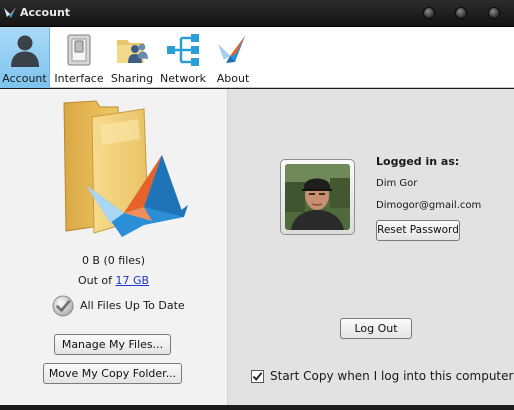  I want to click on user-email: Dimogor@gmail.com, so click(429, 205).